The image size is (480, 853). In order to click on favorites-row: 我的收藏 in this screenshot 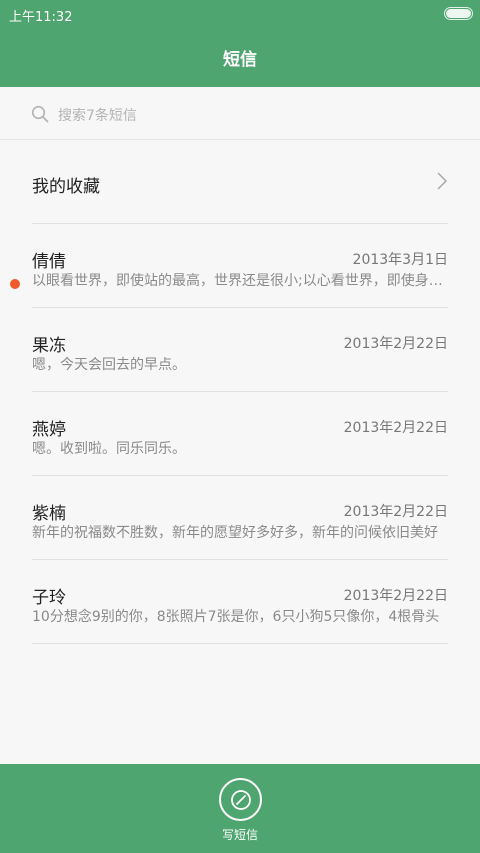, I will do `click(240, 182)`.